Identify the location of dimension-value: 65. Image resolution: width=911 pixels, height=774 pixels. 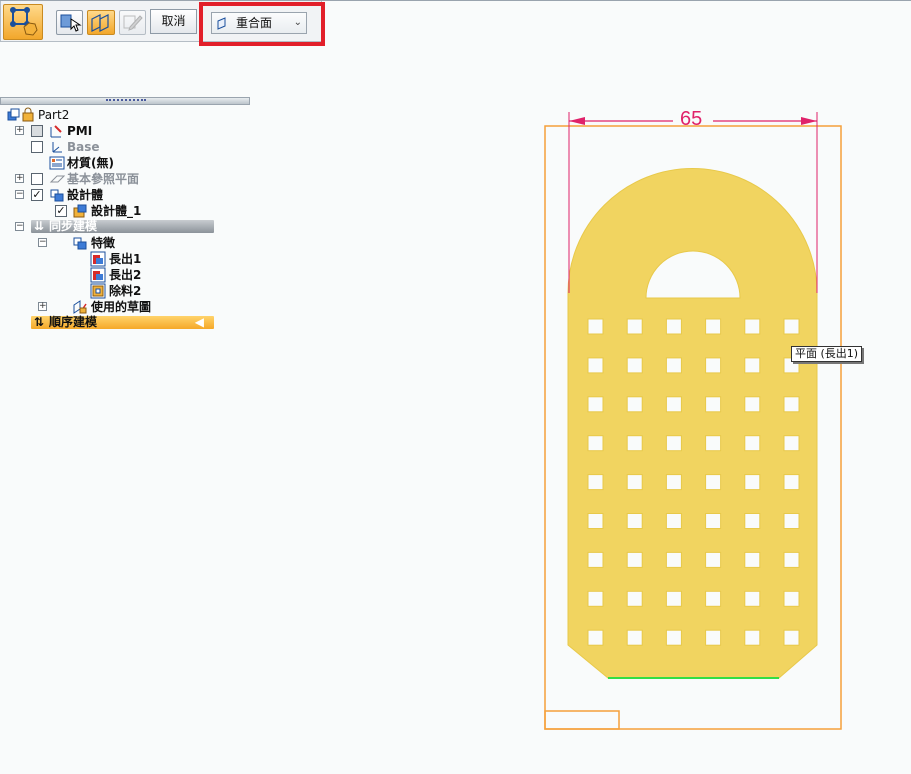
(691, 119).